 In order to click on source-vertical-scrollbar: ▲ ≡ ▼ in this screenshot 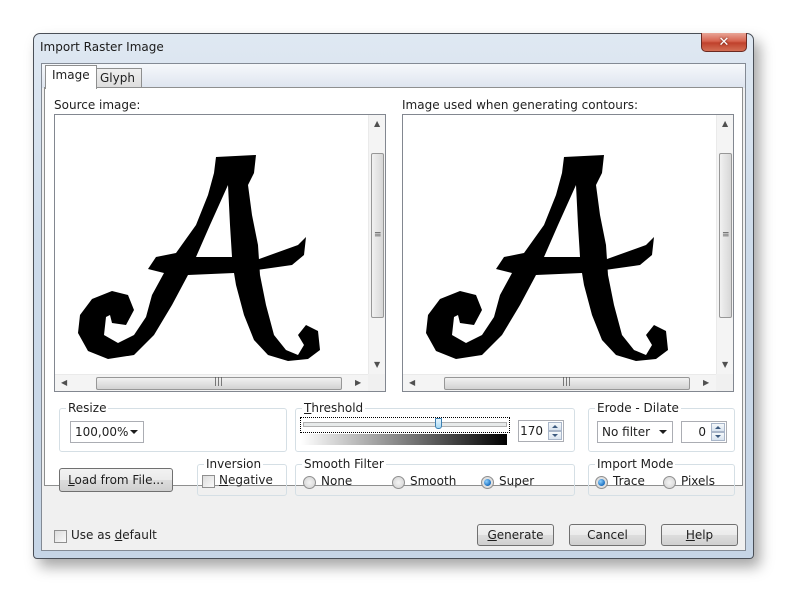, I will do `click(376, 245)`.